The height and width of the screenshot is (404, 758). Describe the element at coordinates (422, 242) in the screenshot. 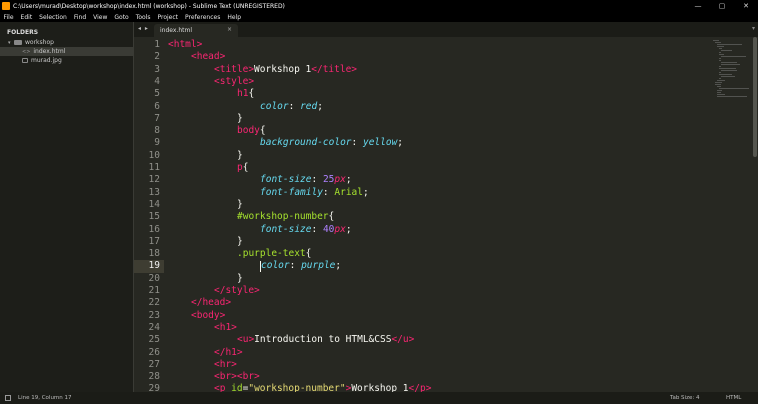

I see `code-line: 17}` at that location.